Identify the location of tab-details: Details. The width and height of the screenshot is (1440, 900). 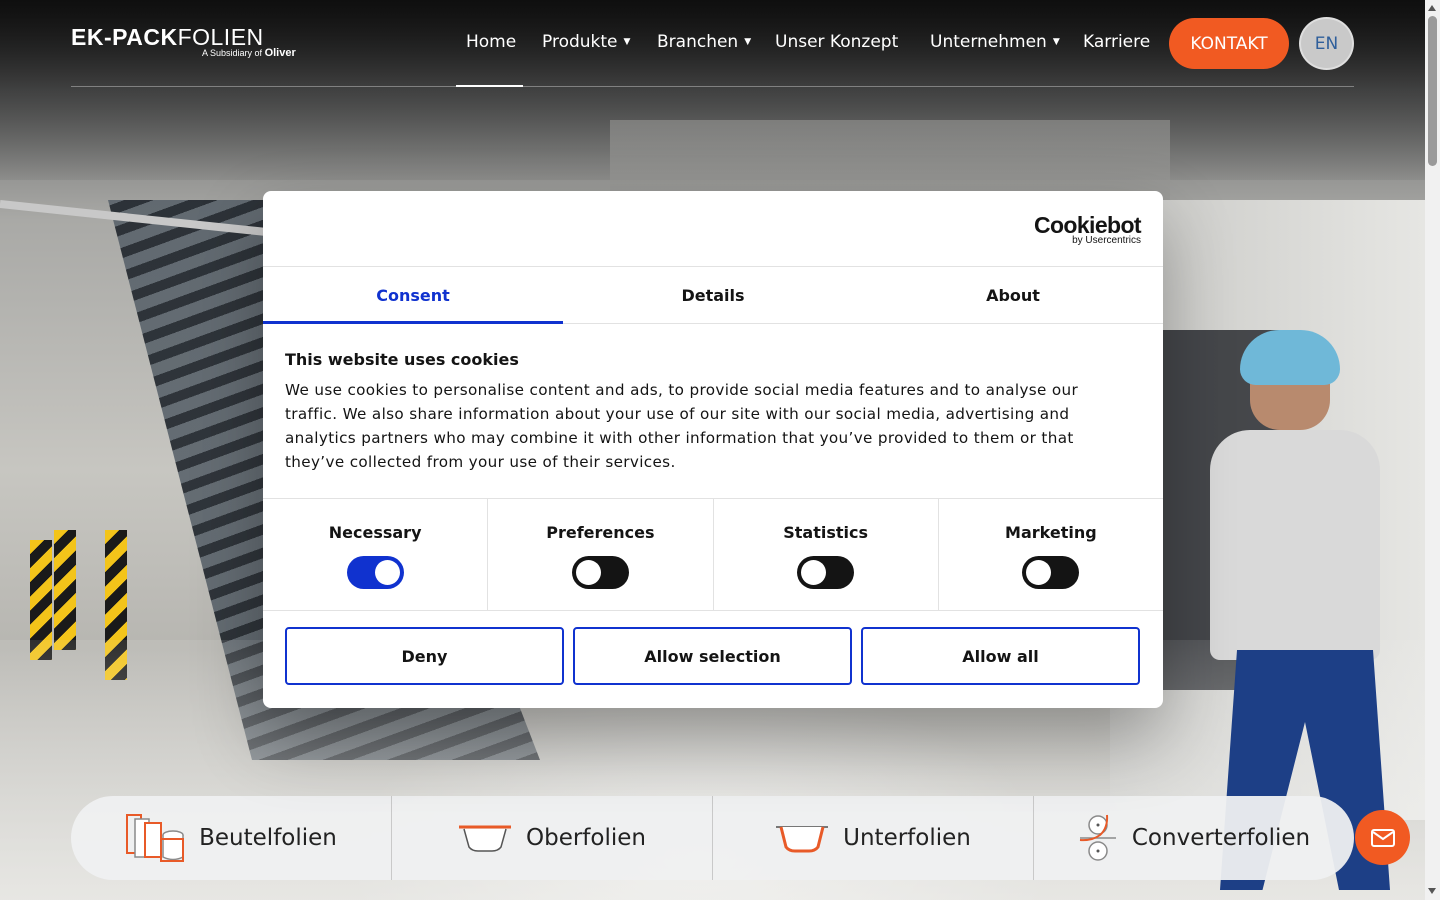
(713, 295).